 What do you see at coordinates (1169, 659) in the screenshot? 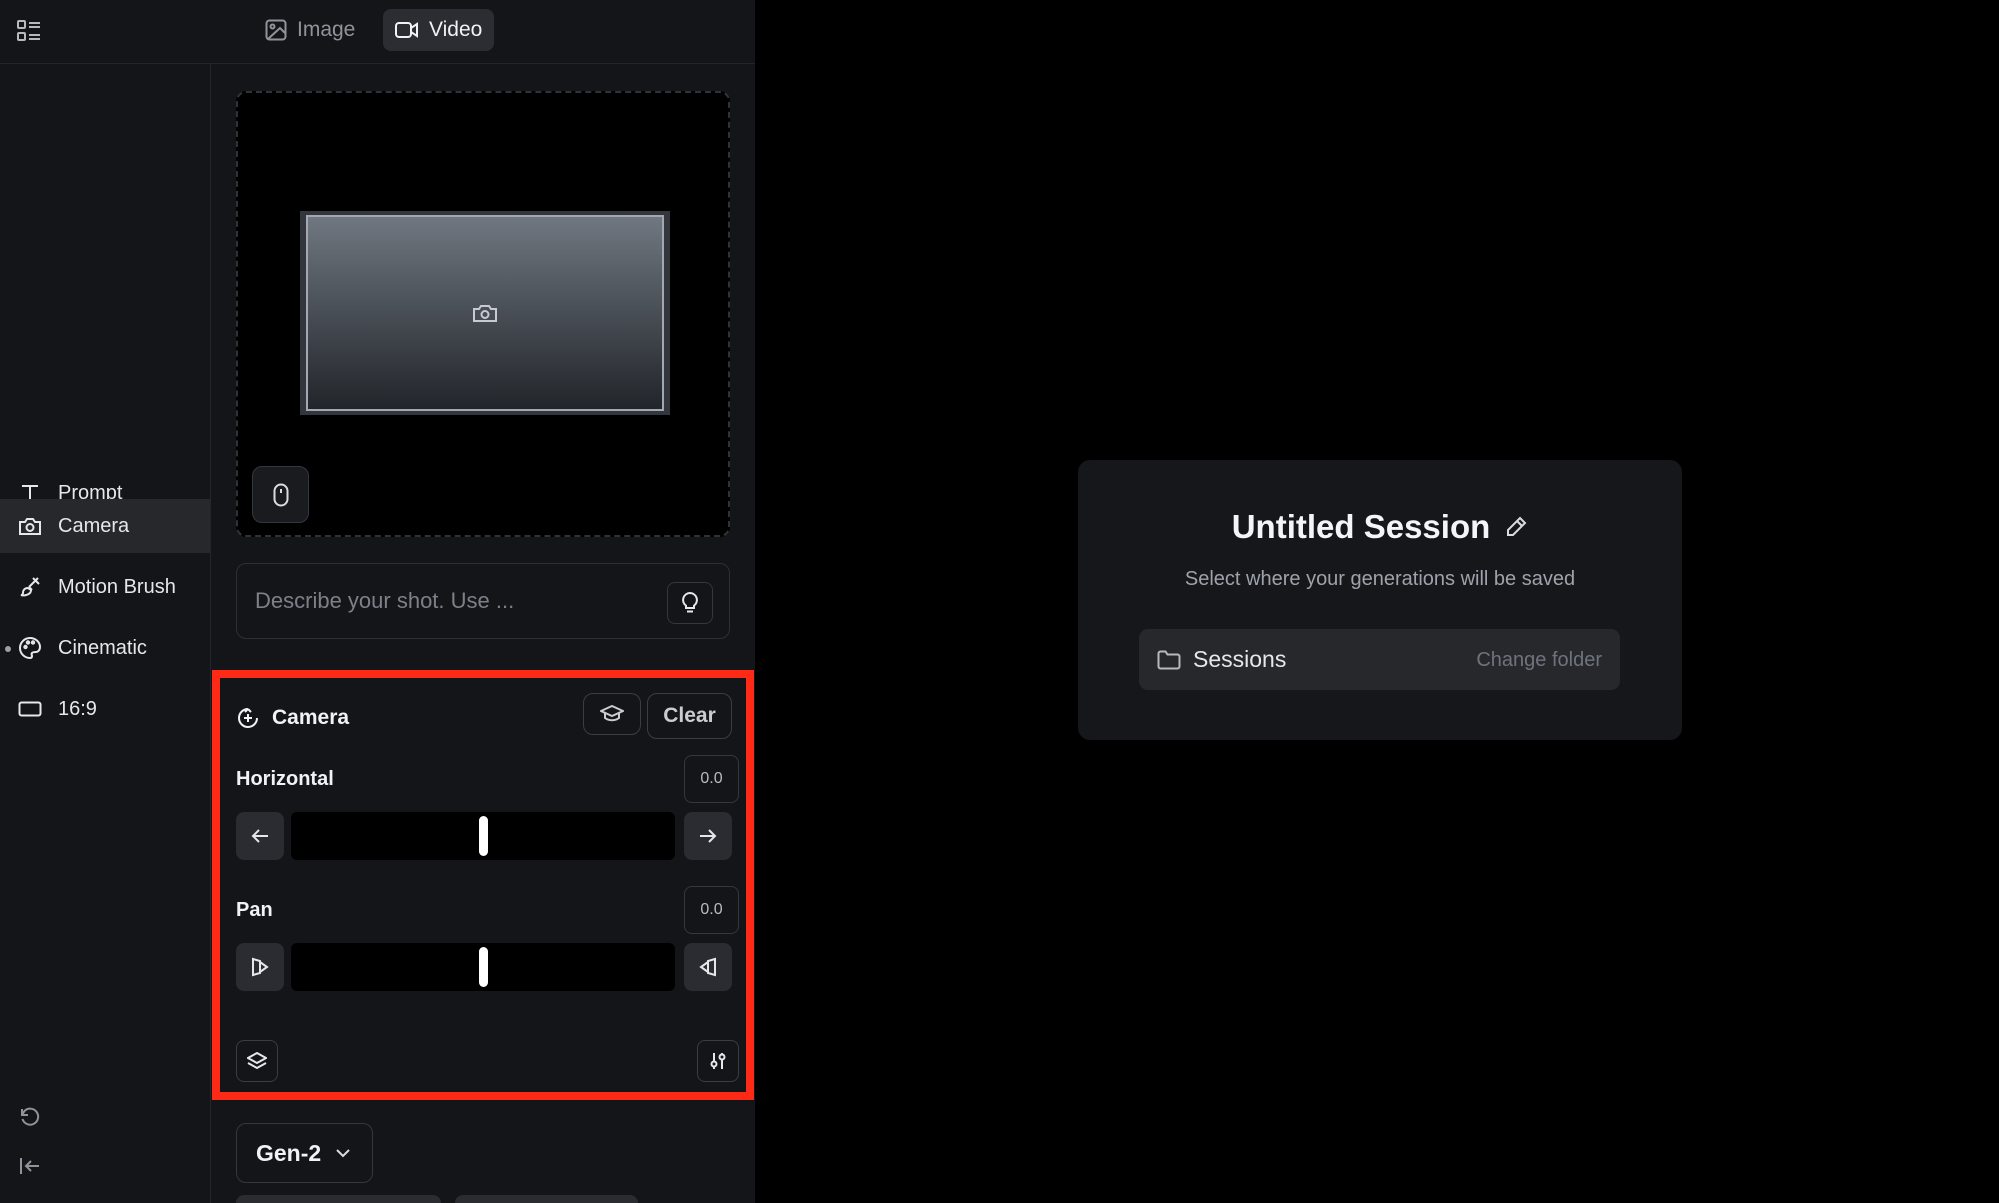
I see `folder-icon` at bounding box center [1169, 659].